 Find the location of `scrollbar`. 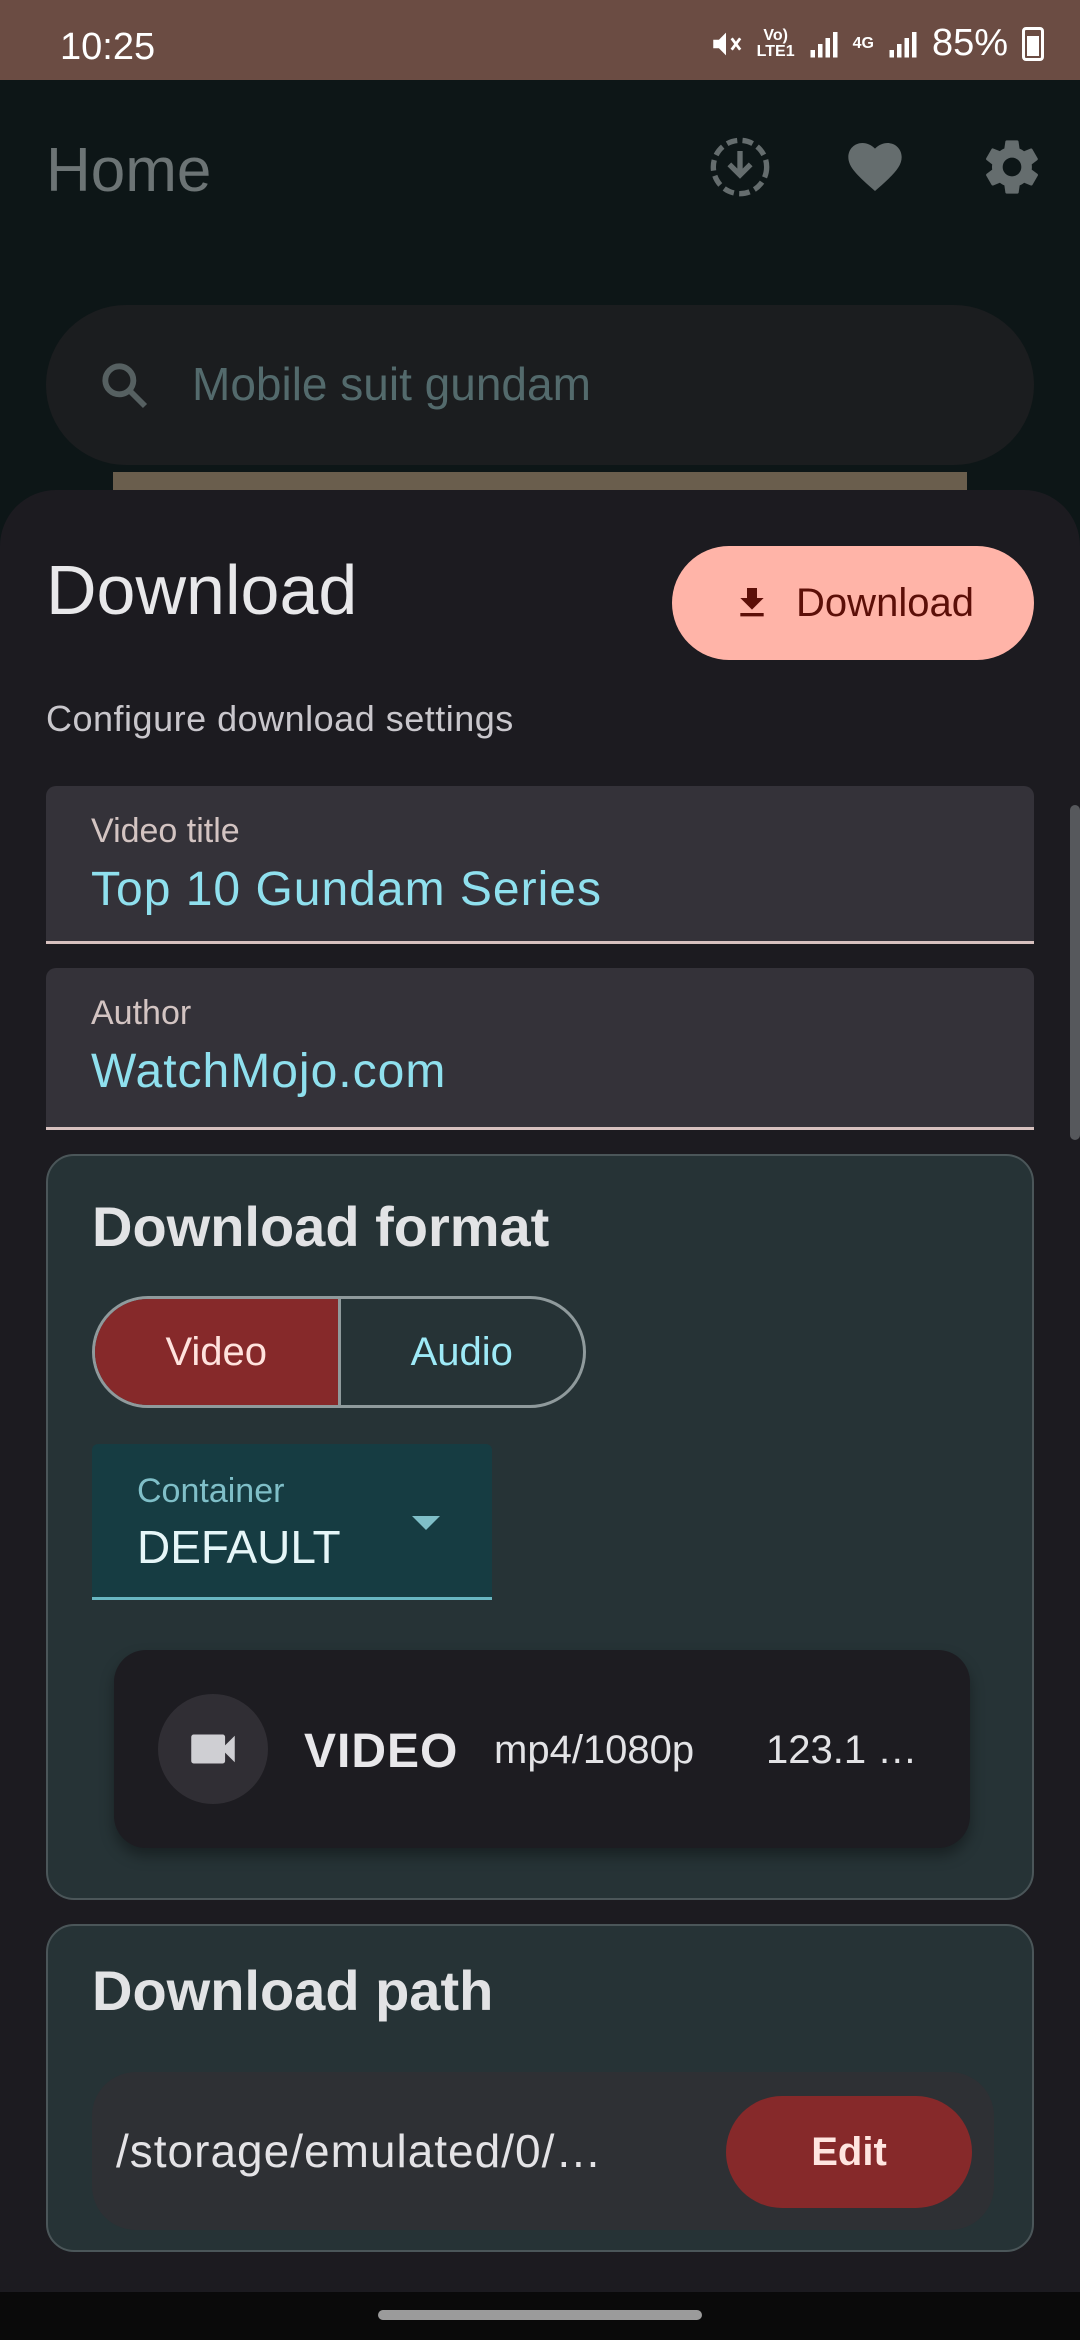

scrollbar is located at coordinates (1075, 972).